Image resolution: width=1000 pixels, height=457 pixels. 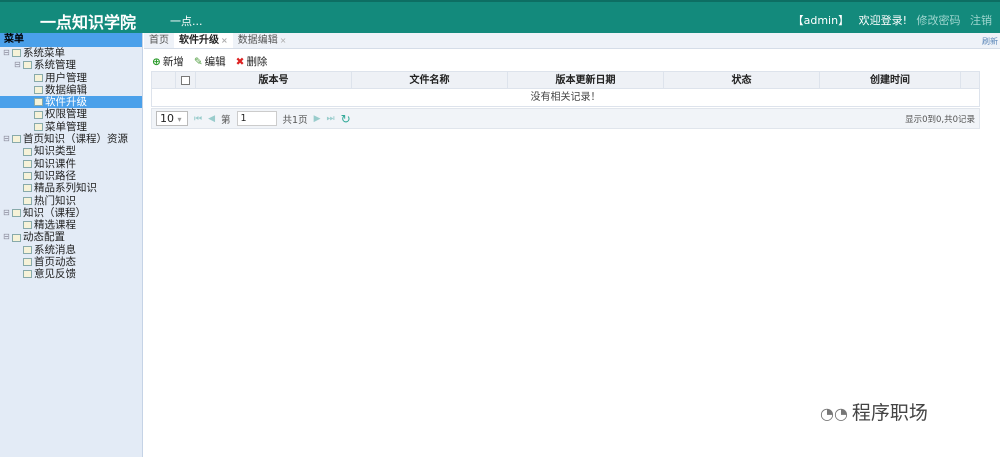 What do you see at coordinates (257, 62) in the screenshot?
I see `delete-label: 删除` at bounding box center [257, 62].